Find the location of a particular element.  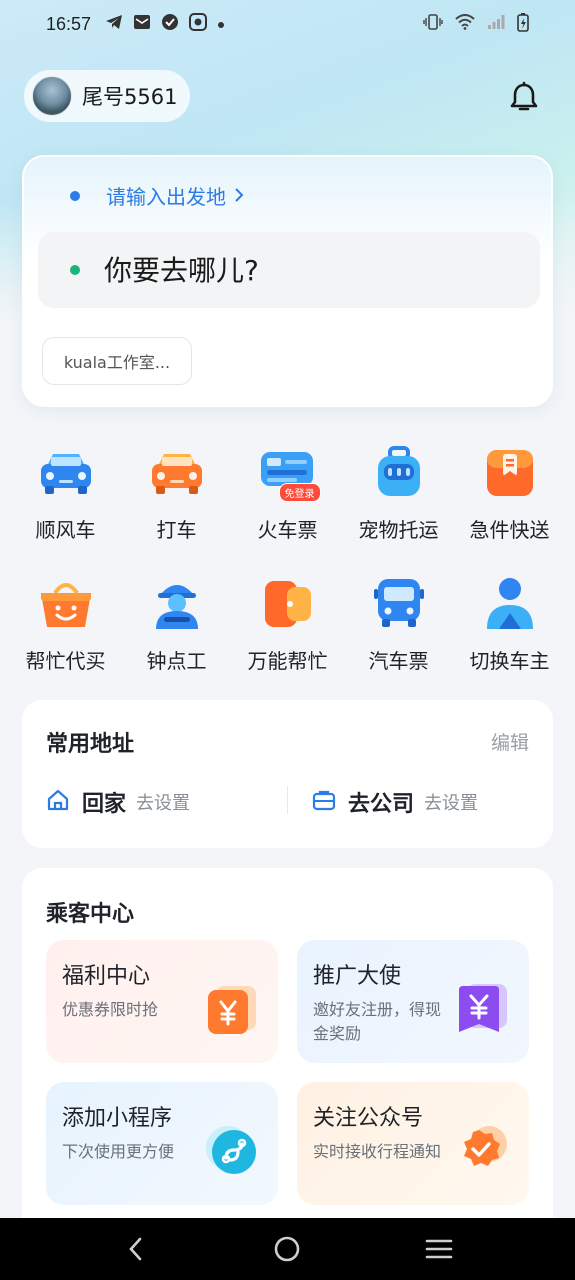

bell-icon is located at coordinates (524, 98).